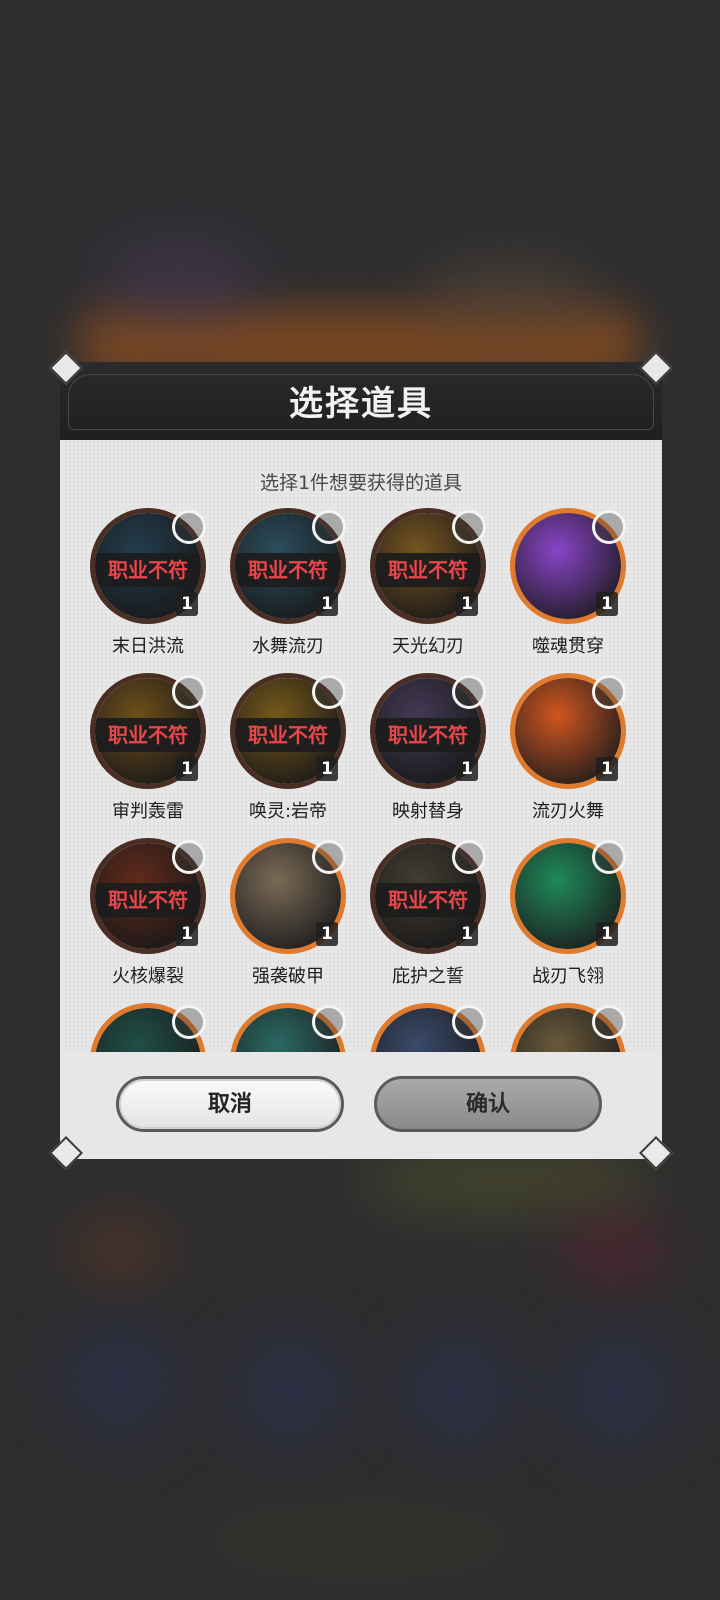 This screenshot has height=1600, width=720. I want to click on item-card: 职业不符 1 庇护之誓, so click(438, 920).